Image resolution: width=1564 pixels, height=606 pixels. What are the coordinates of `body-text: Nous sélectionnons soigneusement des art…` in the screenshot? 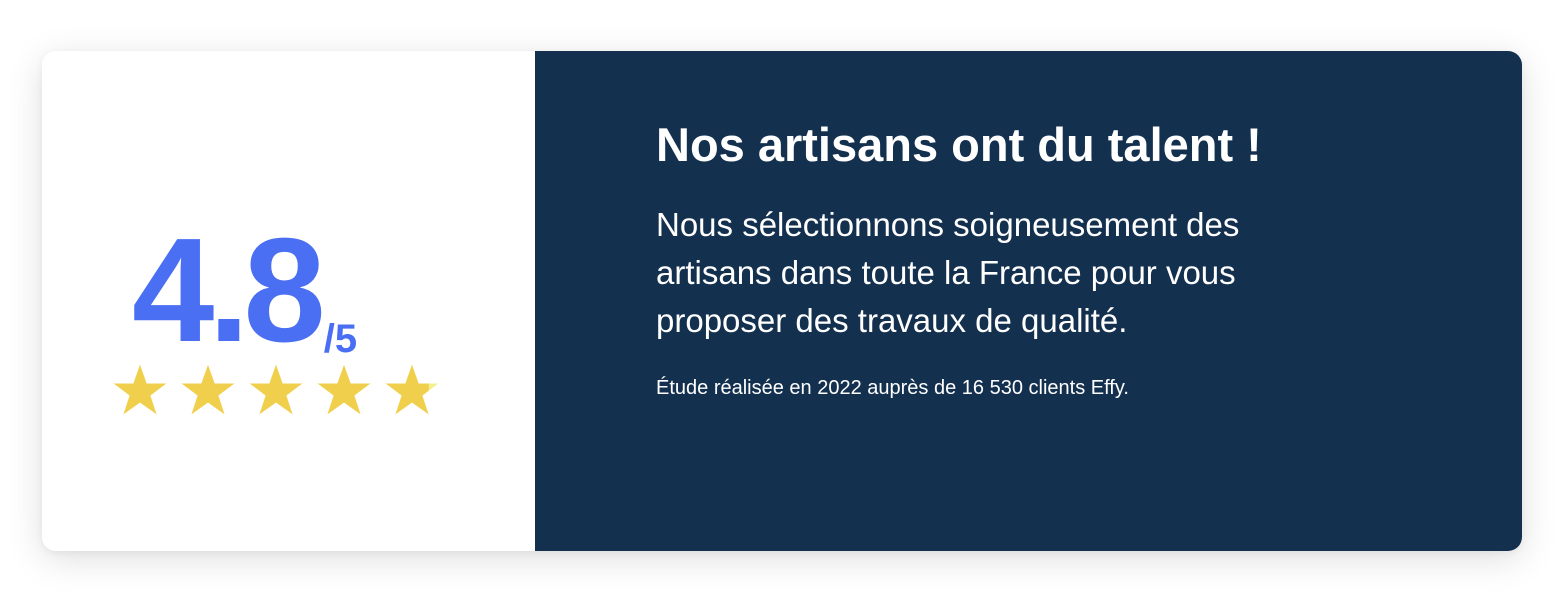 It's located at (948, 272).